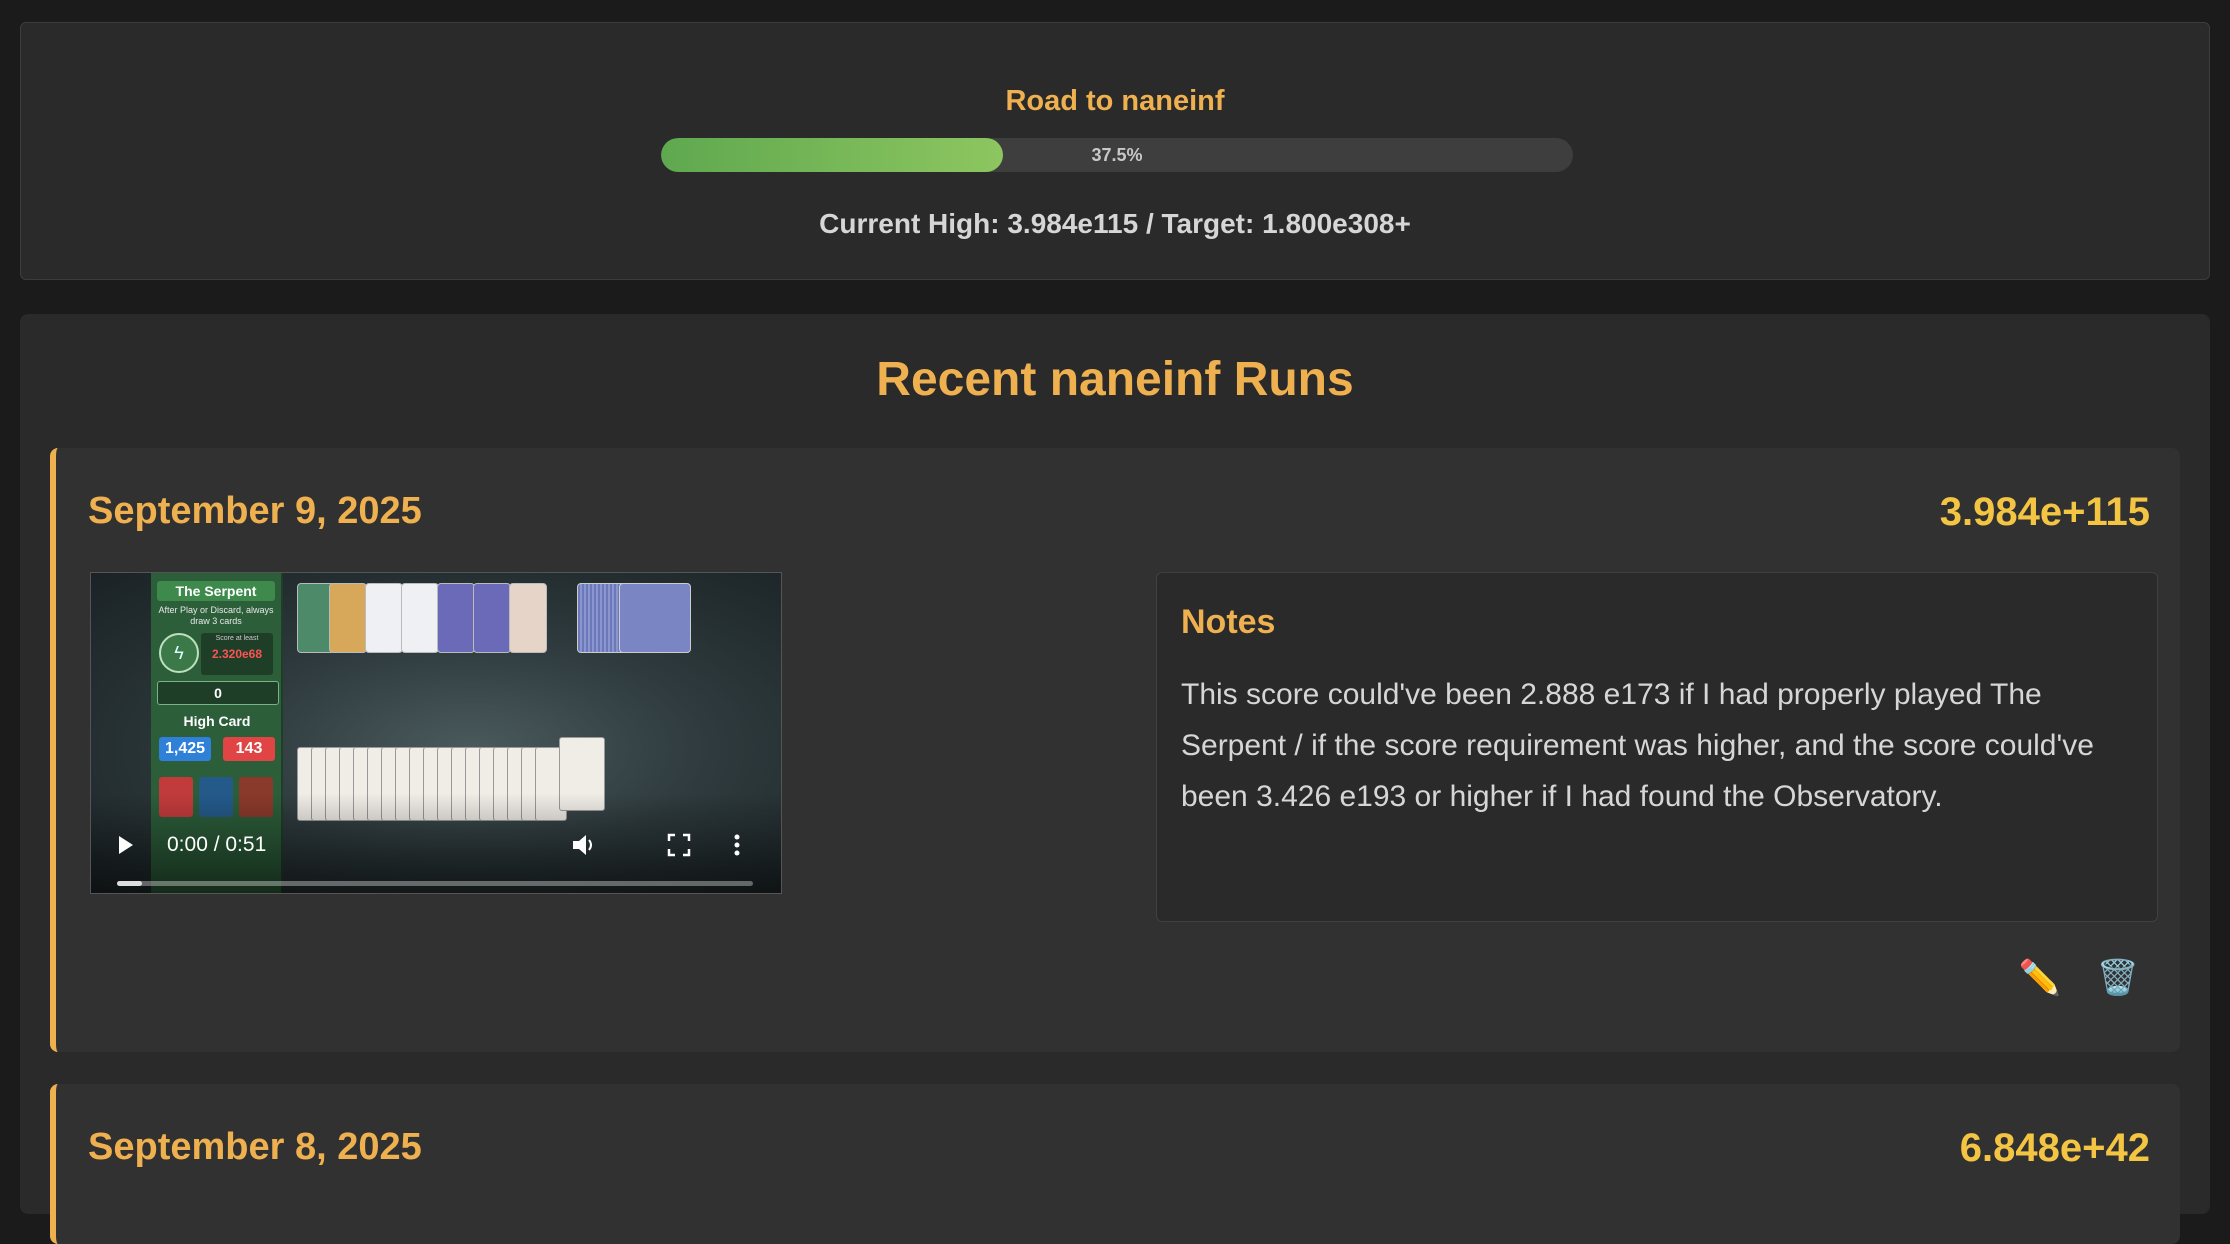  I want to click on play-icon, so click(126, 845).